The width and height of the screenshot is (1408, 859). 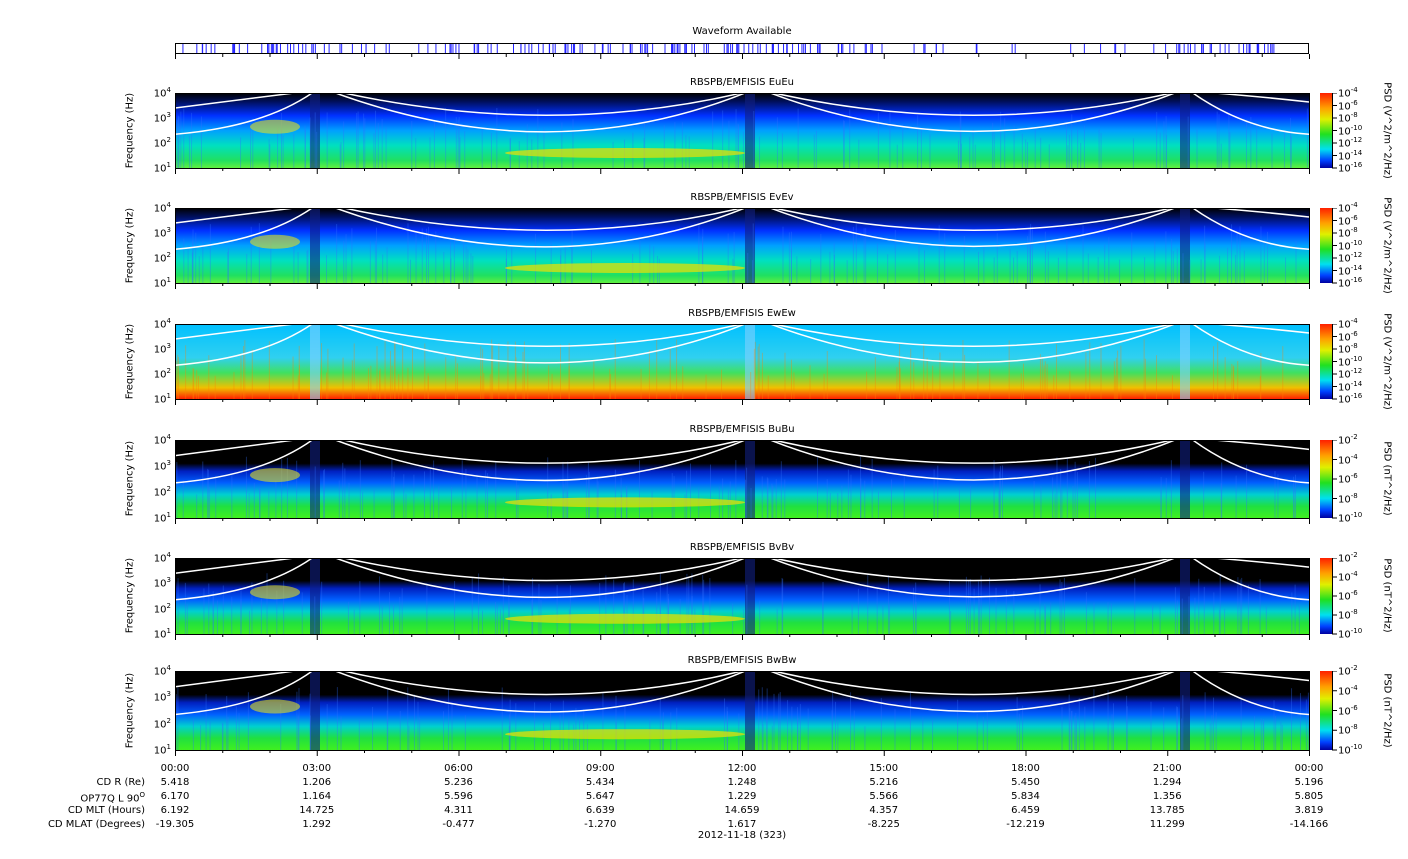 What do you see at coordinates (458, 782) in the screenshot?
I see `ephemeris-value: 5.236` at bounding box center [458, 782].